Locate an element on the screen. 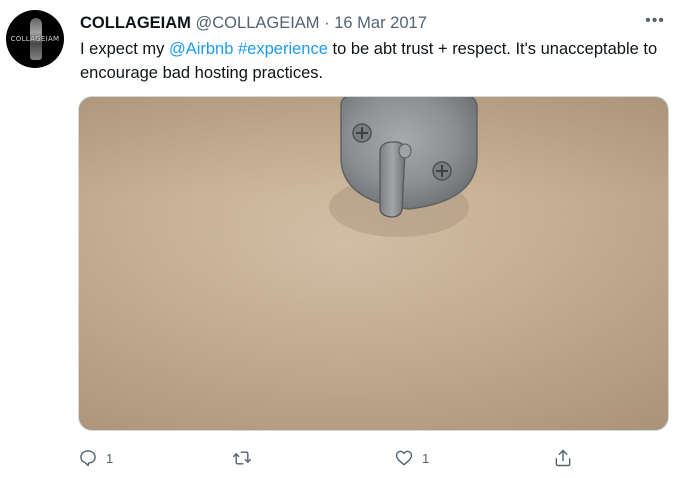  tweet-header: COLLAGEIAM @COLLAGEIAM · 16 Mar 2017 is located at coordinates (253, 23).